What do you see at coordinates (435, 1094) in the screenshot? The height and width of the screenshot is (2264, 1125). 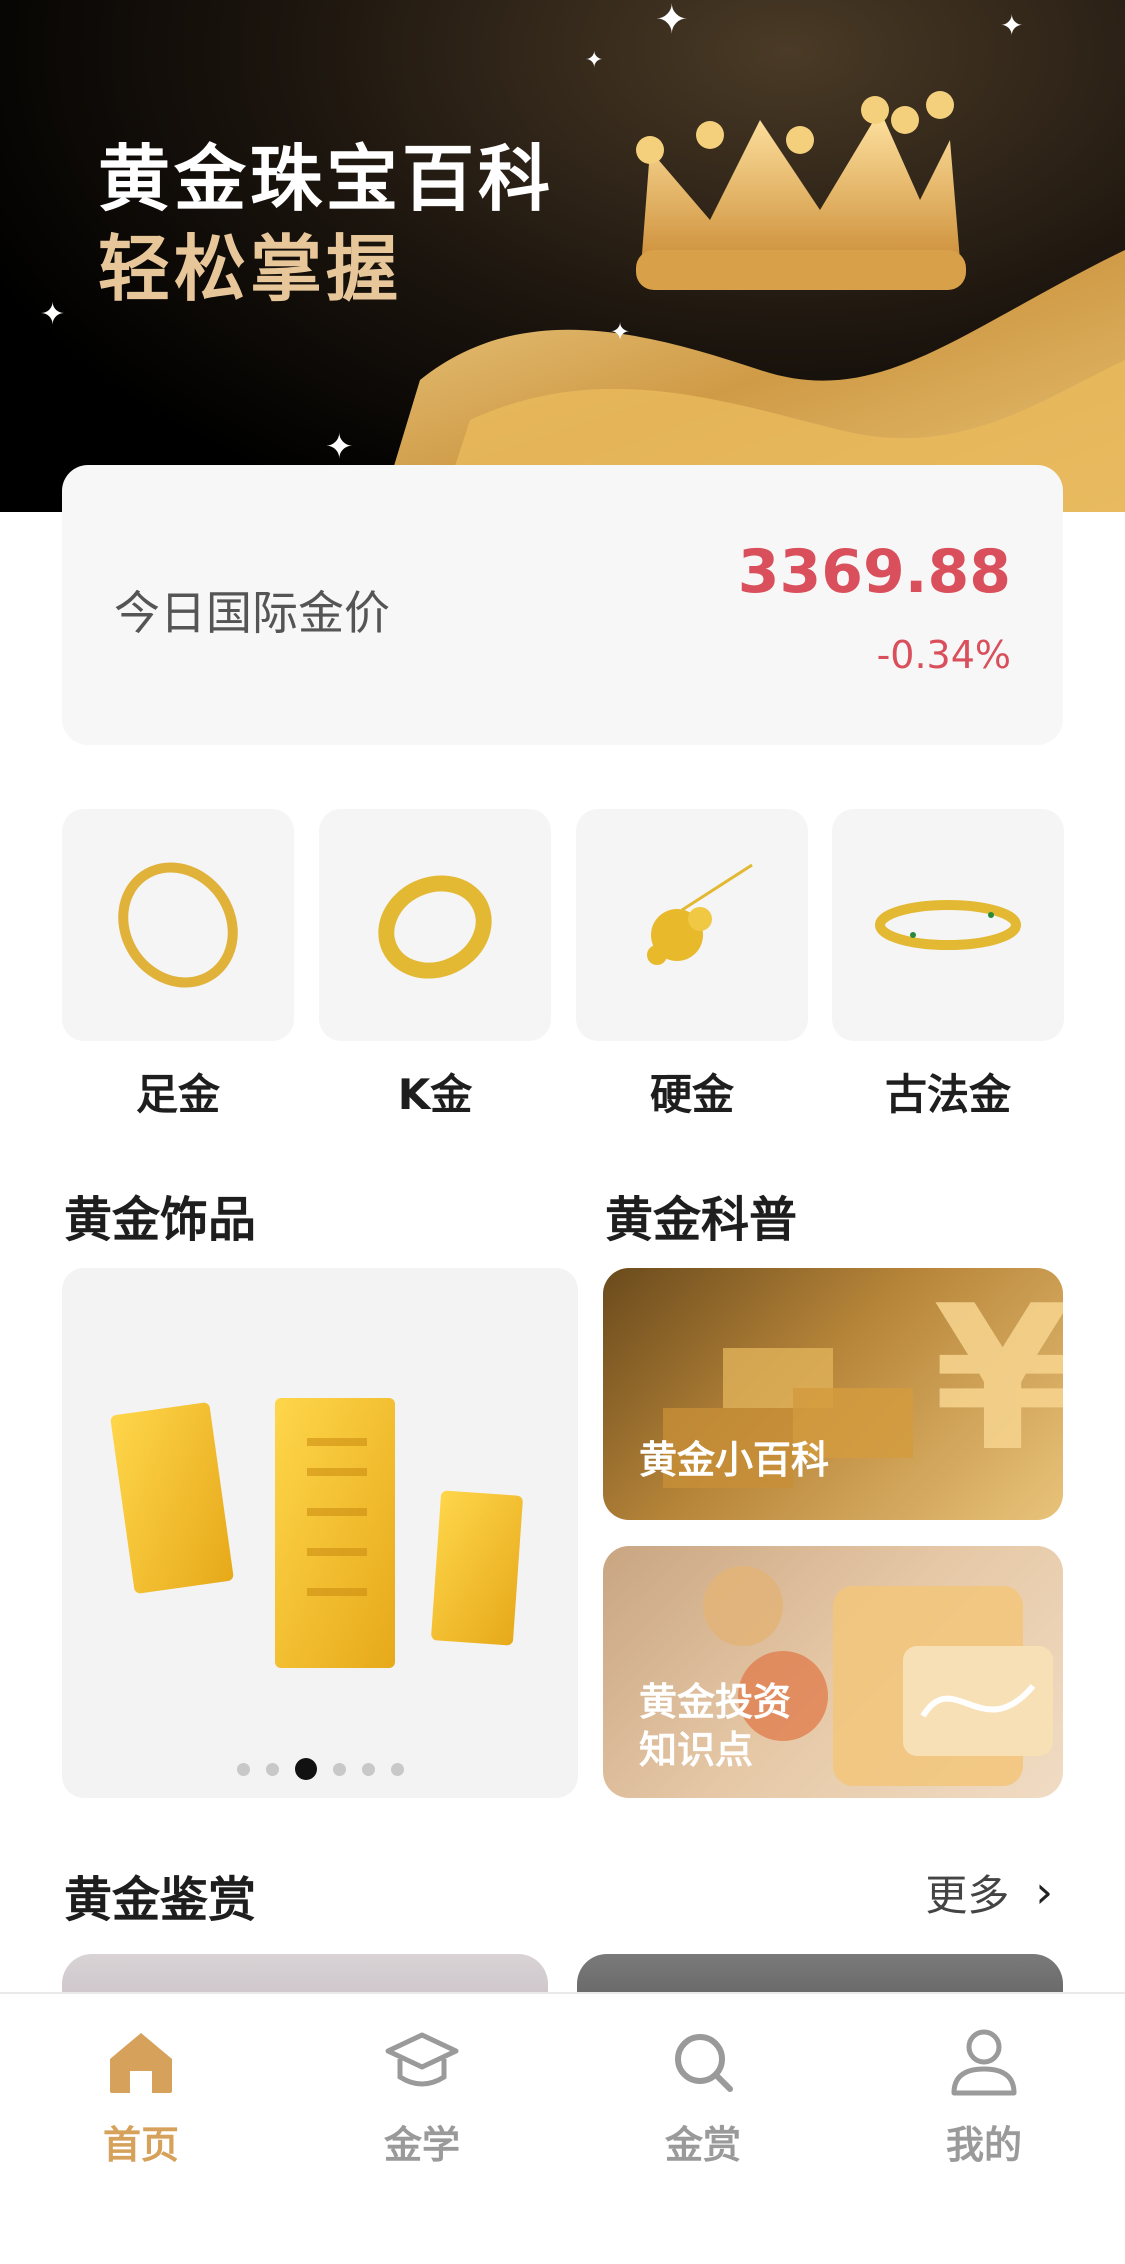 I see `category-label: K金` at bounding box center [435, 1094].